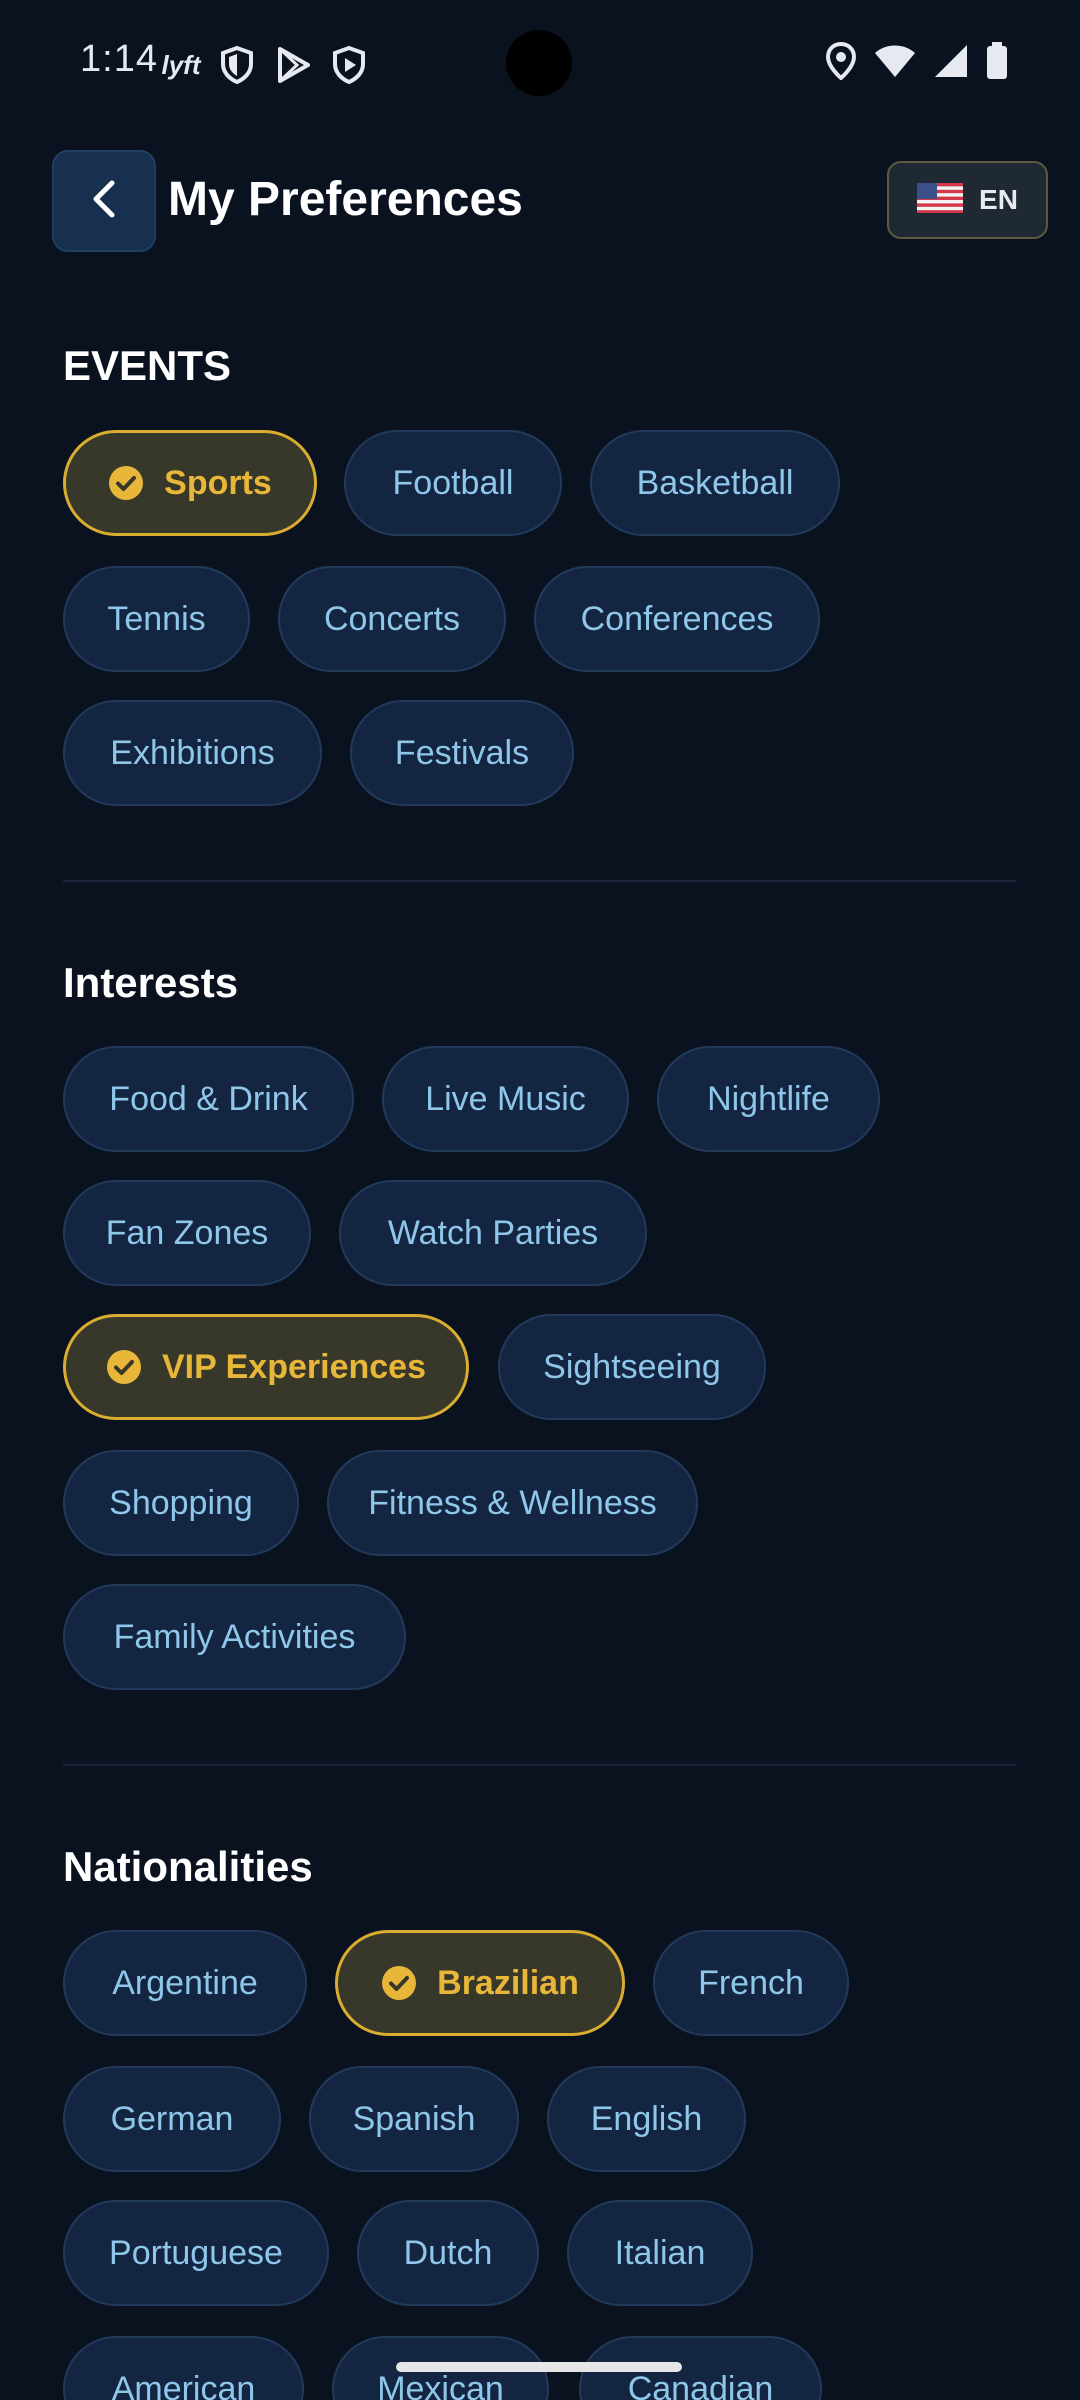  Describe the element at coordinates (181, 64) in the screenshot. I see `lyft-icon: lyft` at that location.